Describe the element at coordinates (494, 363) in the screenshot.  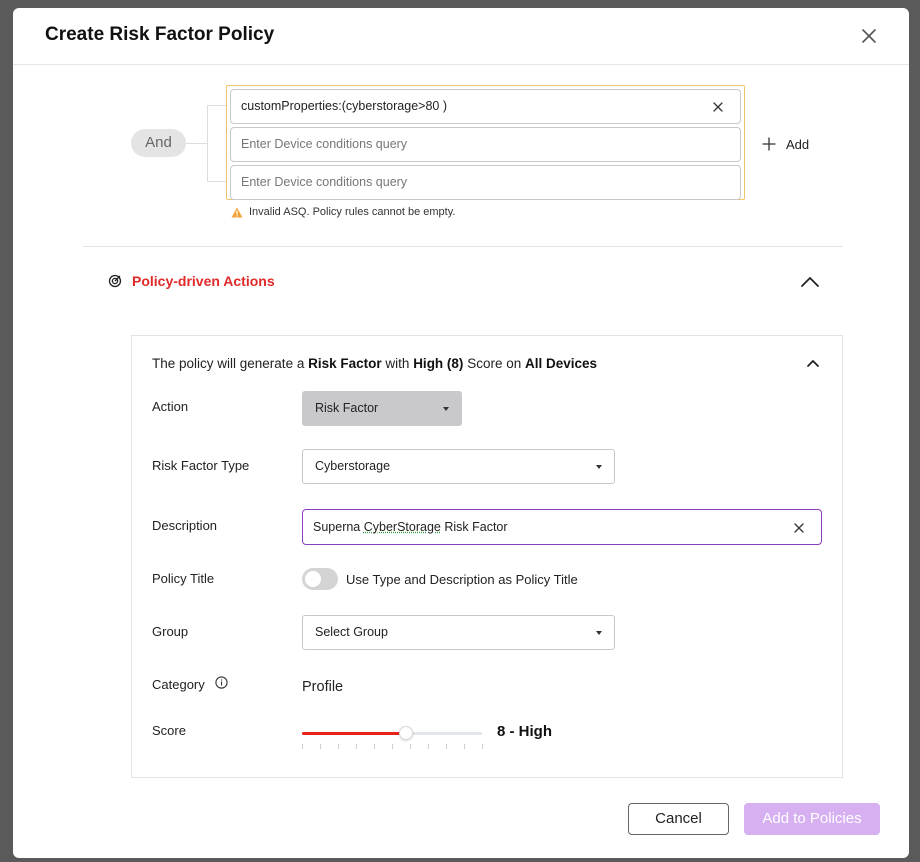
I see `summary-score-on: Score on` at that location.